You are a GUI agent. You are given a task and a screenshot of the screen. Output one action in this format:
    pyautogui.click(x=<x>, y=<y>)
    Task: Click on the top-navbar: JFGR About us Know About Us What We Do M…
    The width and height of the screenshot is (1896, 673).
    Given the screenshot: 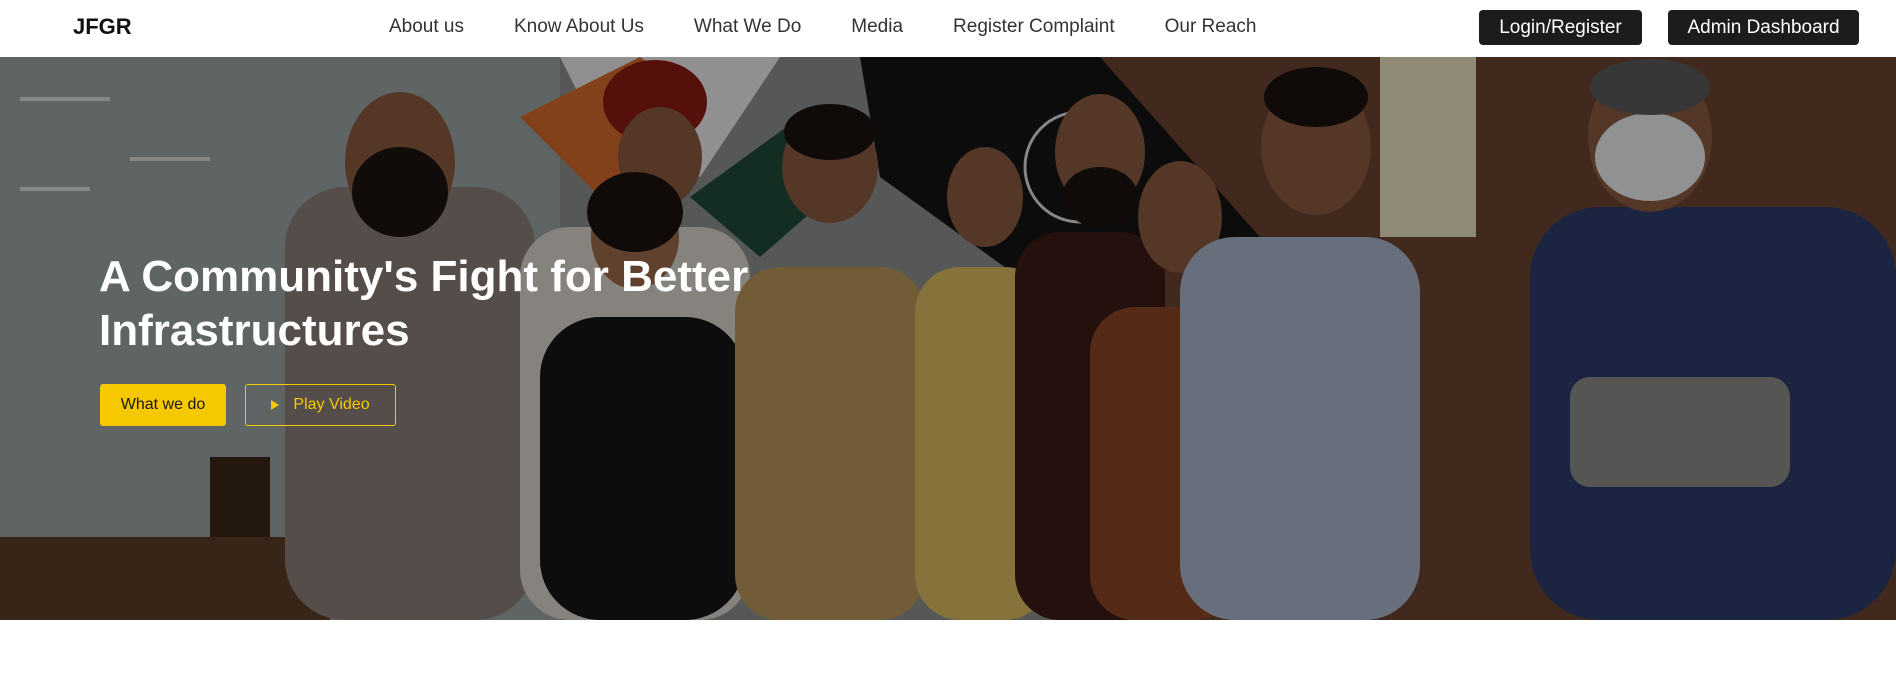 What is the action you would take?
    pyautogui.click(x=948, y=28)
    